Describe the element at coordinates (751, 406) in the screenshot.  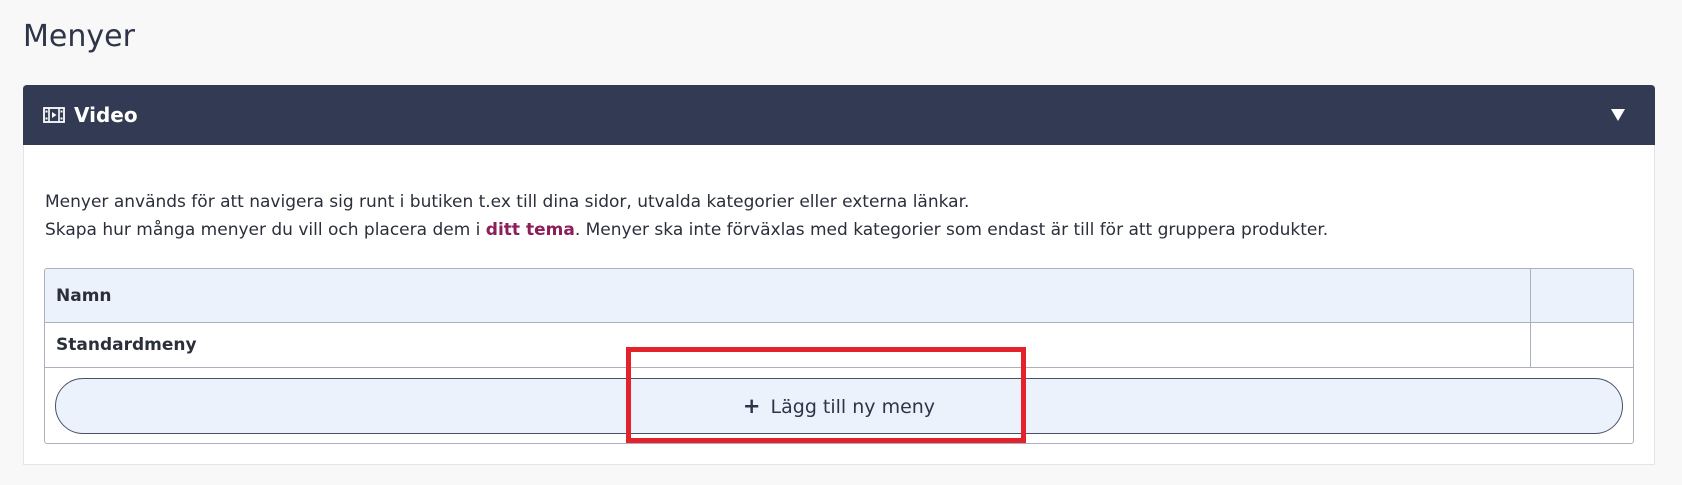
I see `plus-icon: +` at that location.